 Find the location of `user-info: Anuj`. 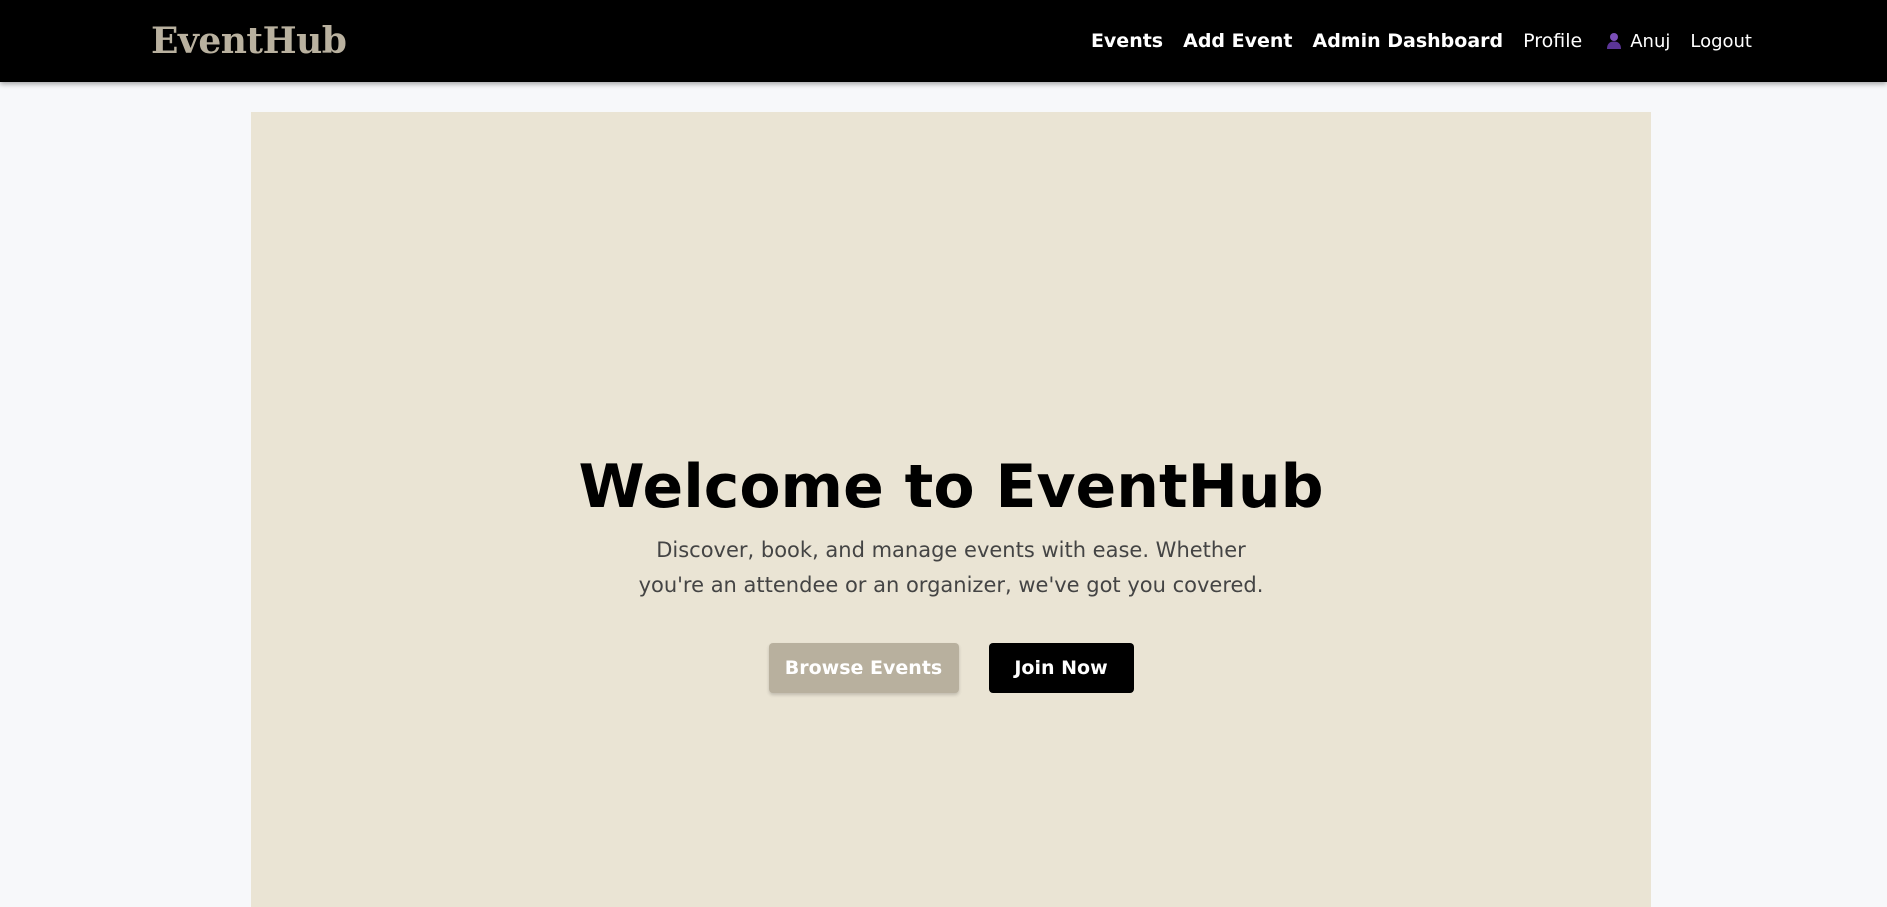

user-info: Anuj is located at coordinates (1638, 41).